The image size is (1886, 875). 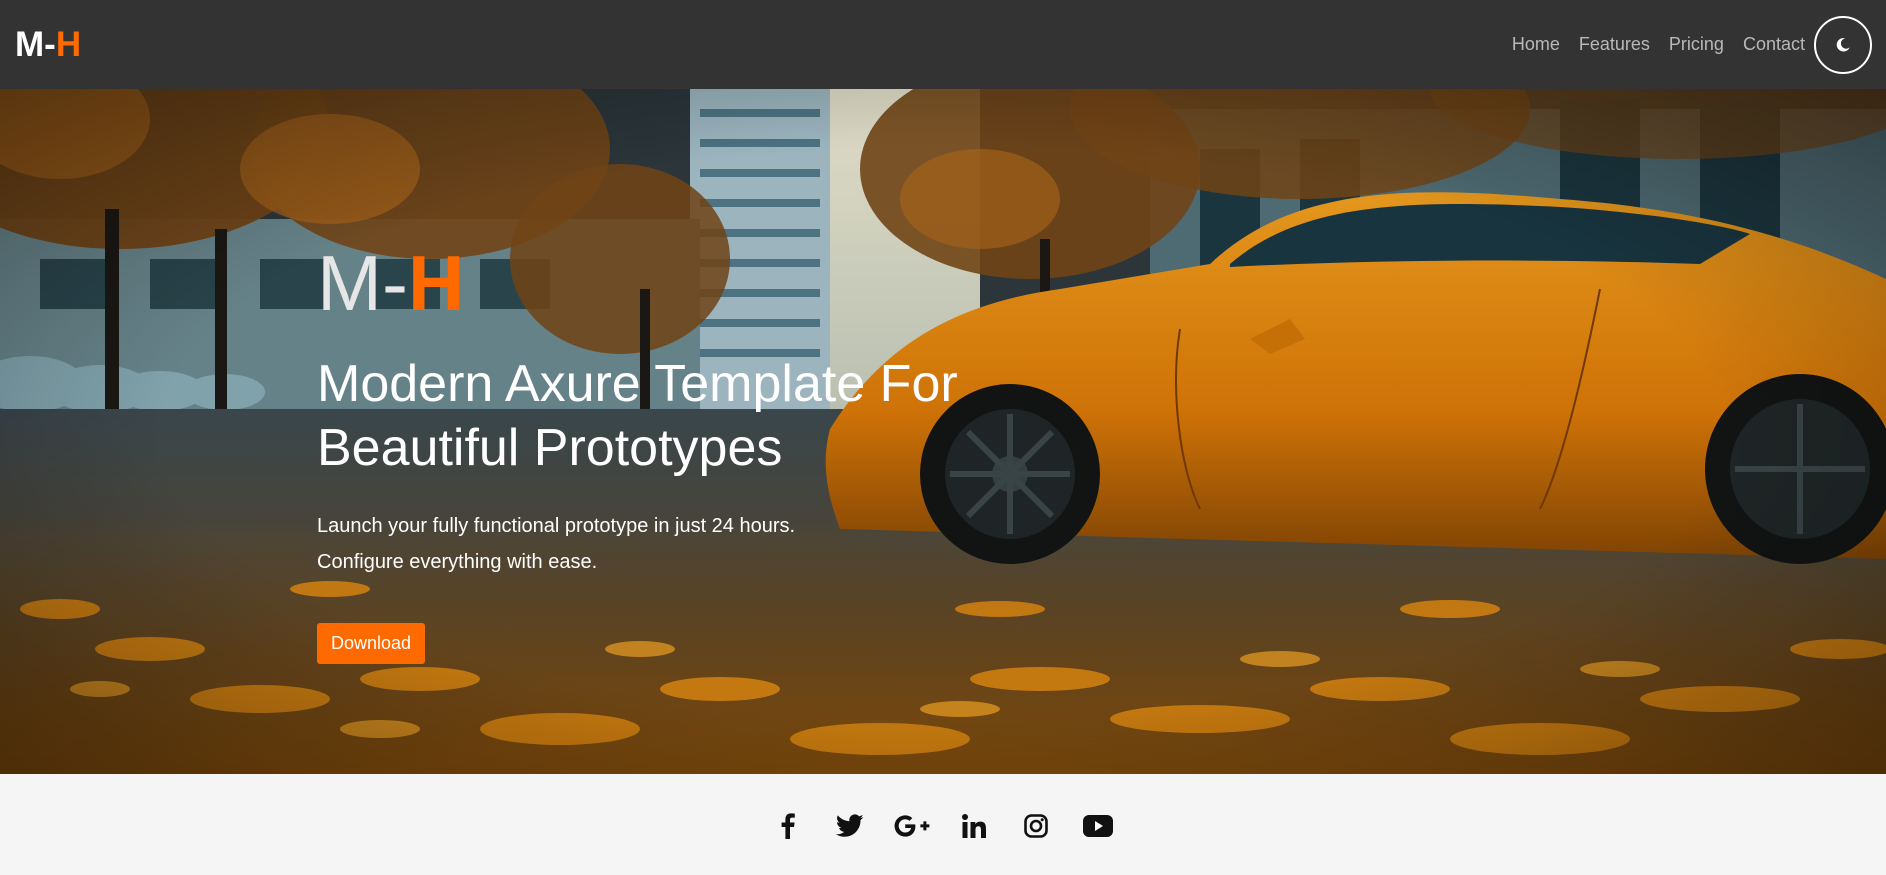 What do you see at coordinates (457, 562) in the screenshot?
I see `hero-subtitle-line2: Configure everything with ease.` at bounding box center [457, 562].